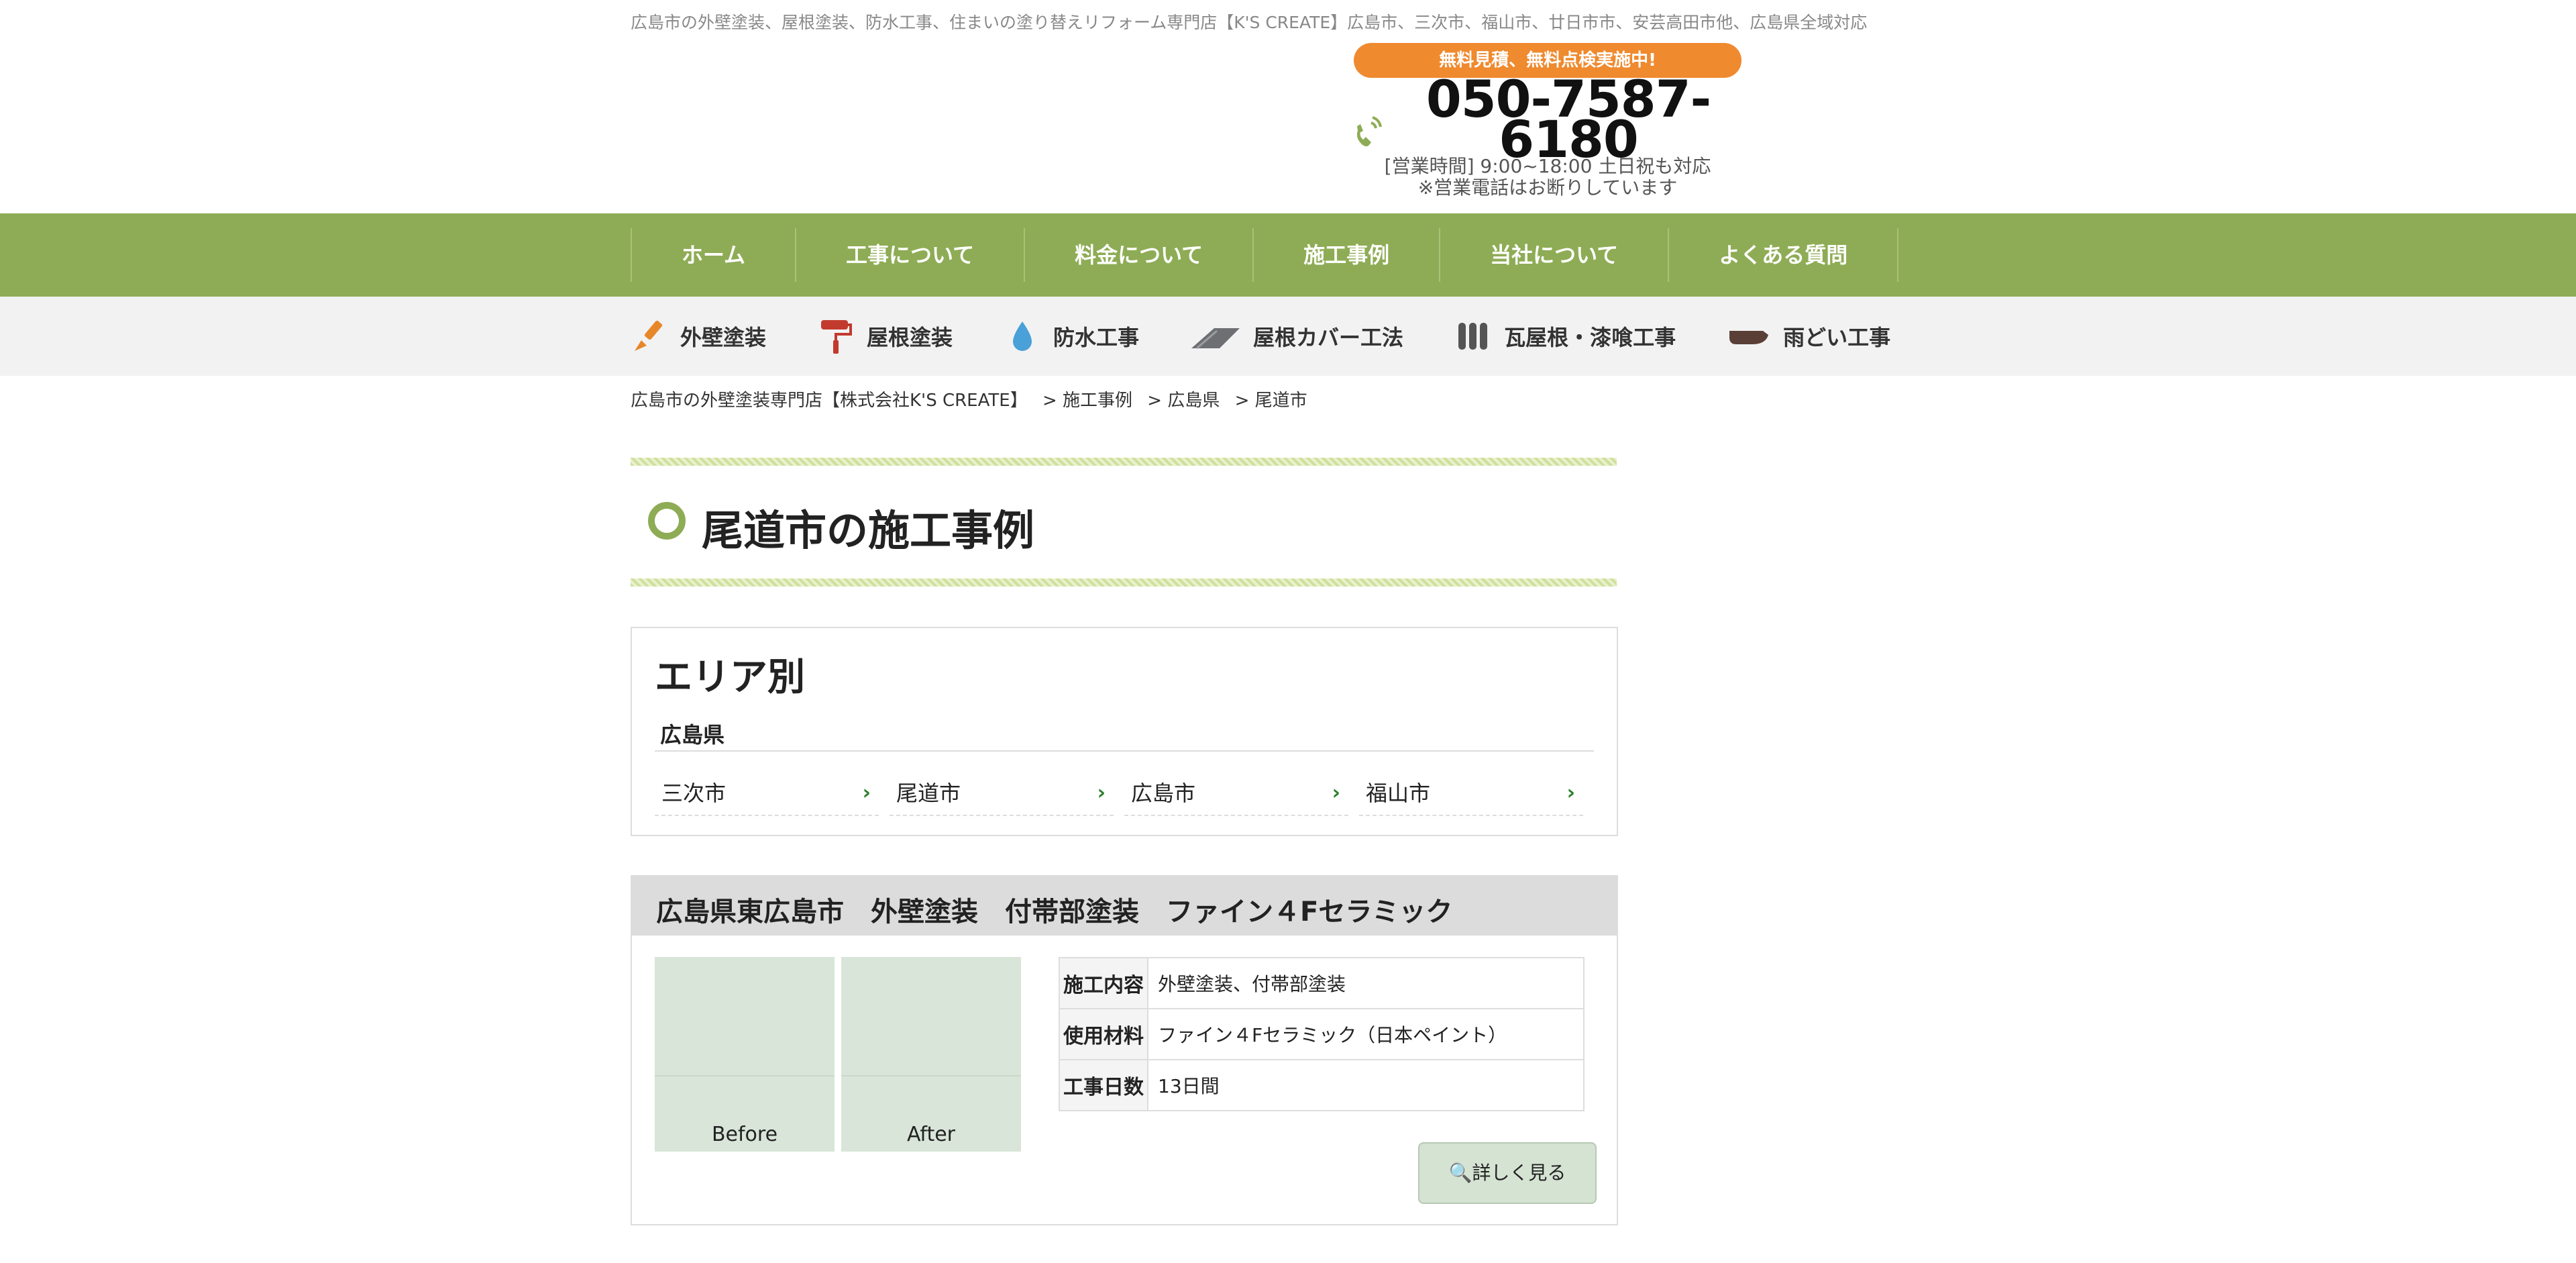 This screenshot has height=1263, width=2576. What do you see at coordinates (1837, 337) in the screenshot?
I see `service-label: 雨どい工事` at bounding box center [1837, 337].